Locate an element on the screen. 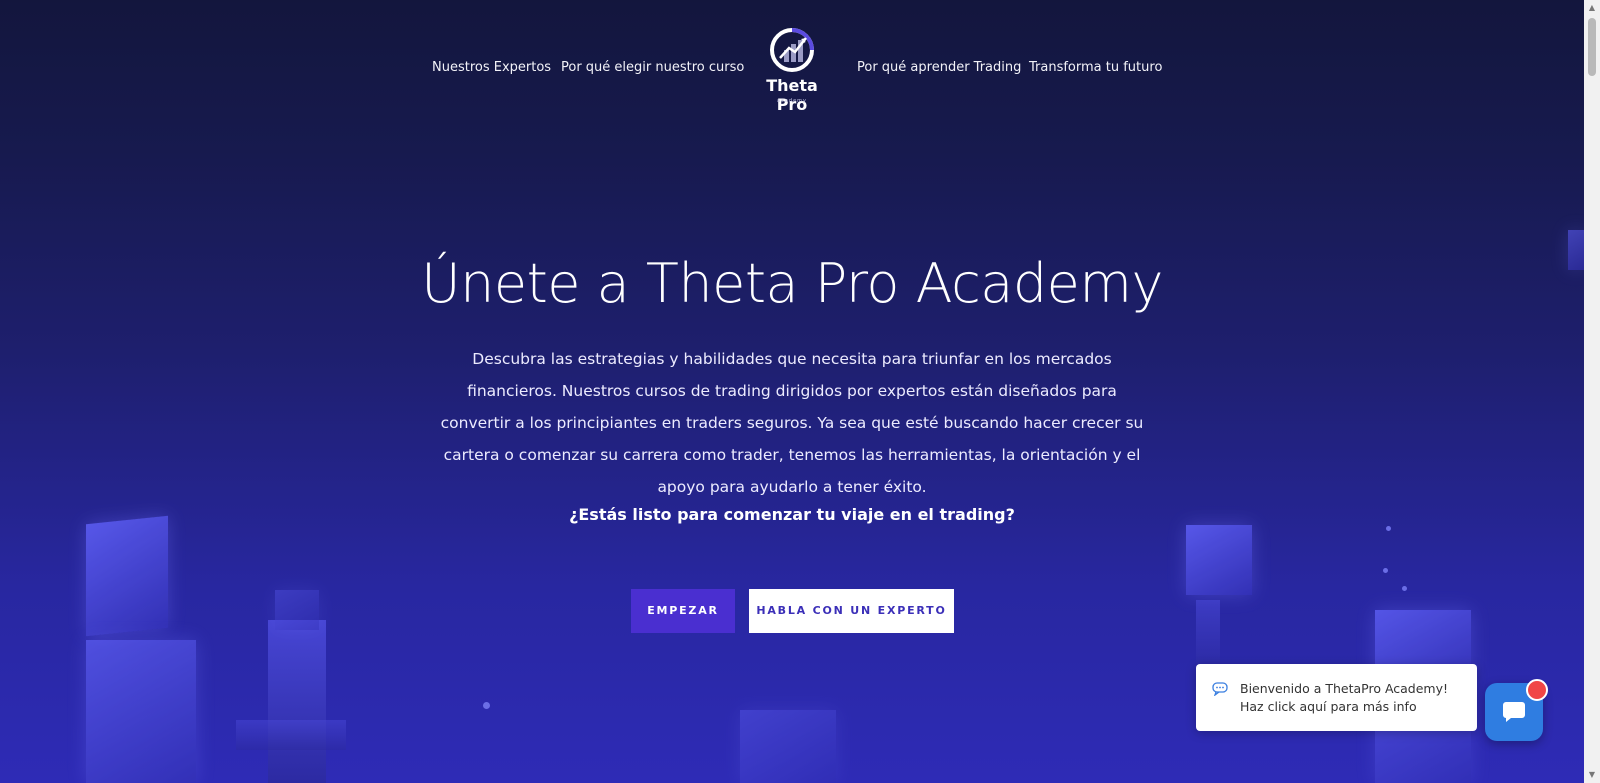  hero-title: Únete a Theta Pro Academy is located at coordinates (792, 283).